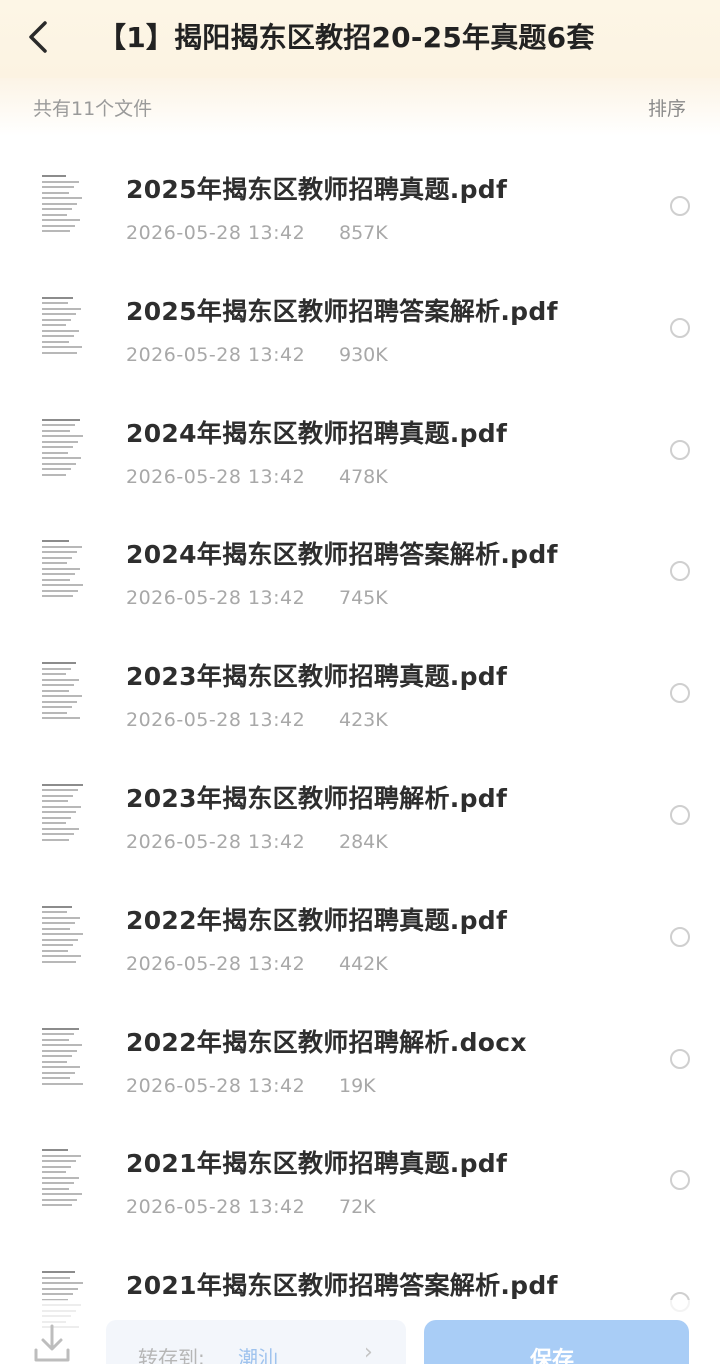  What do you see at coordinates (556, 1342) in the screenshot?
I see `save-button: 保存` at bounding box center [556, 1342].